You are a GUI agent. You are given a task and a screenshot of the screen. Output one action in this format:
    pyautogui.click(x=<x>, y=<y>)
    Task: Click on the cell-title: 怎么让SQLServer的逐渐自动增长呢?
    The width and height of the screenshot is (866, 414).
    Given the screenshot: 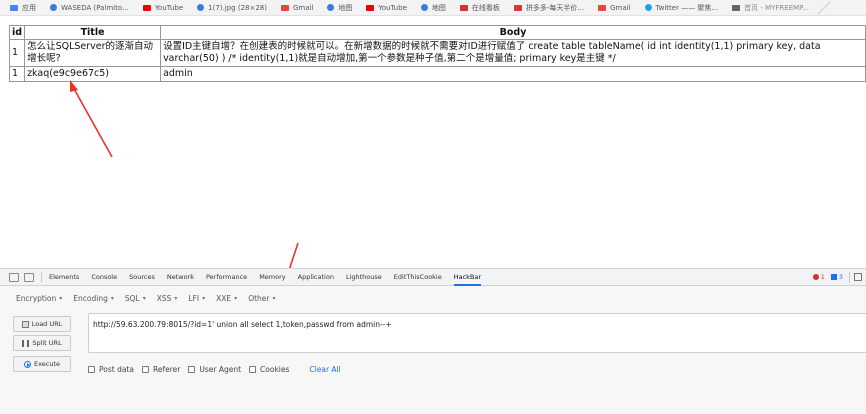 What is the action you would take?
    pyautogui.click(x=93, y=53)
    